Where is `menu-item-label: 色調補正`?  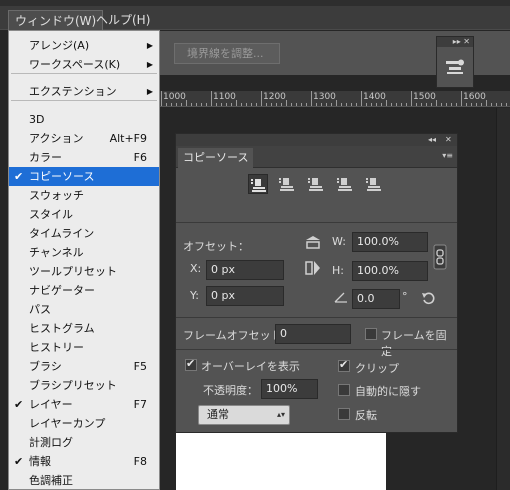 menu-item-label: 色調補正 is located at coordinates (51, 480).